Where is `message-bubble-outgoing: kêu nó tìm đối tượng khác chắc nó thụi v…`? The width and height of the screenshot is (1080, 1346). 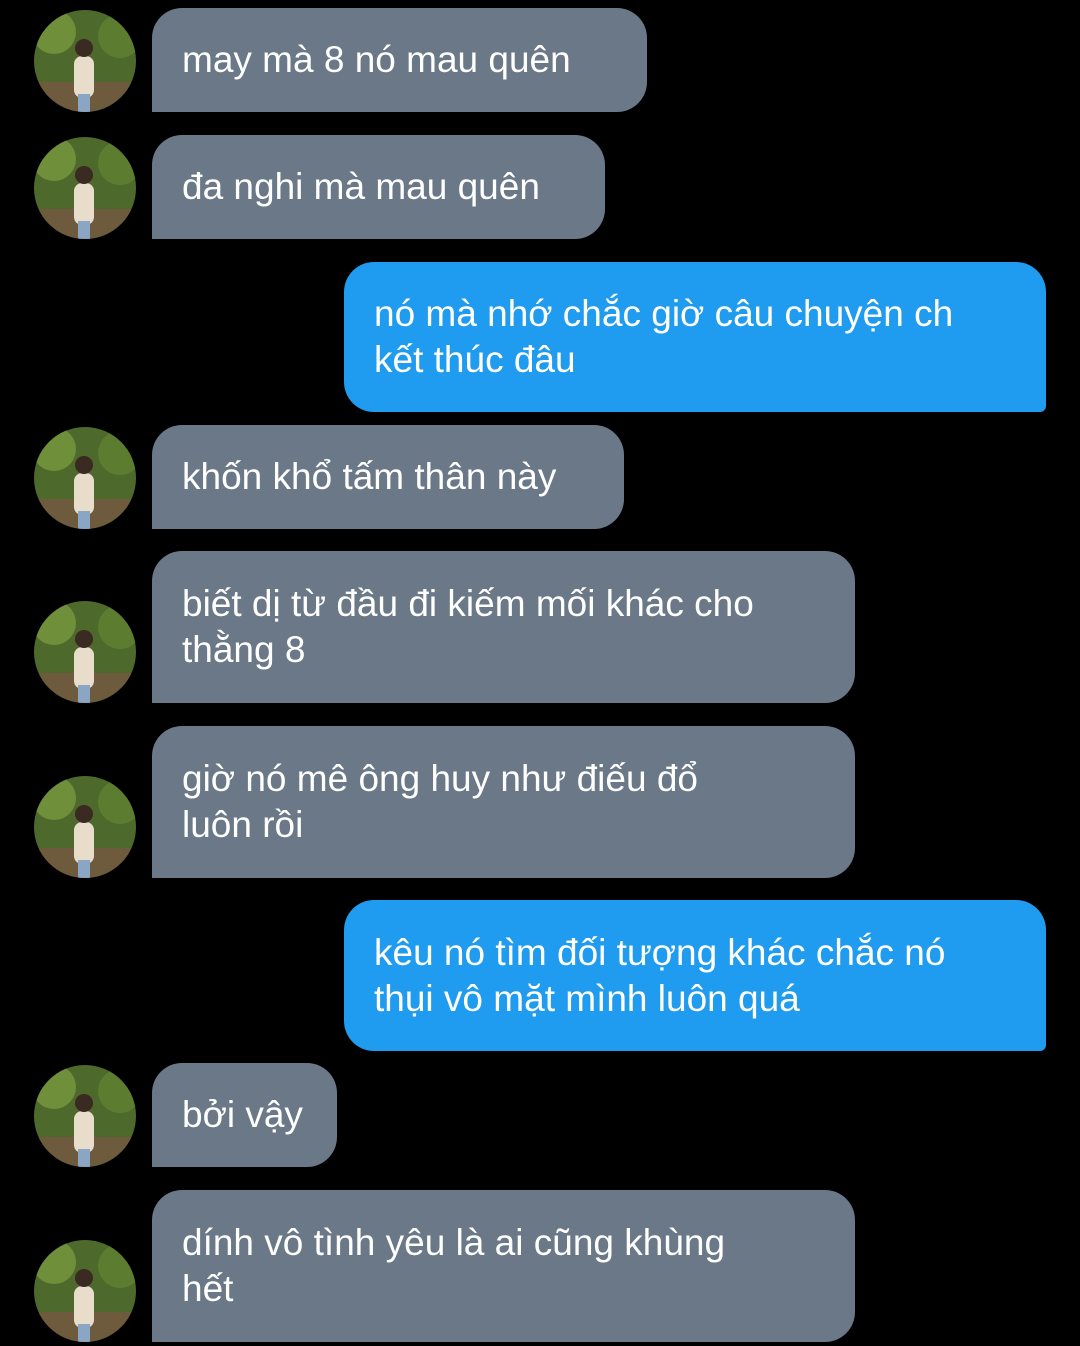 message-bubble-outgoing: kêu nó tìm đối tượng khác chắc nó thụi v… is located at coordinates (695, 975).